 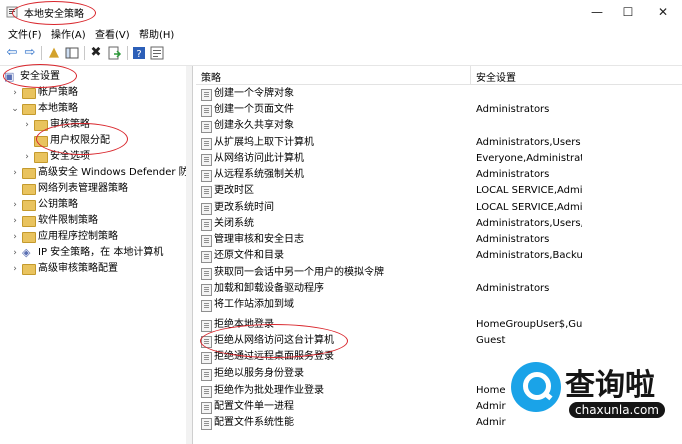 I want to click on table-row: 管理审核和安全日志 Administrators, so click(x=439, y=240).